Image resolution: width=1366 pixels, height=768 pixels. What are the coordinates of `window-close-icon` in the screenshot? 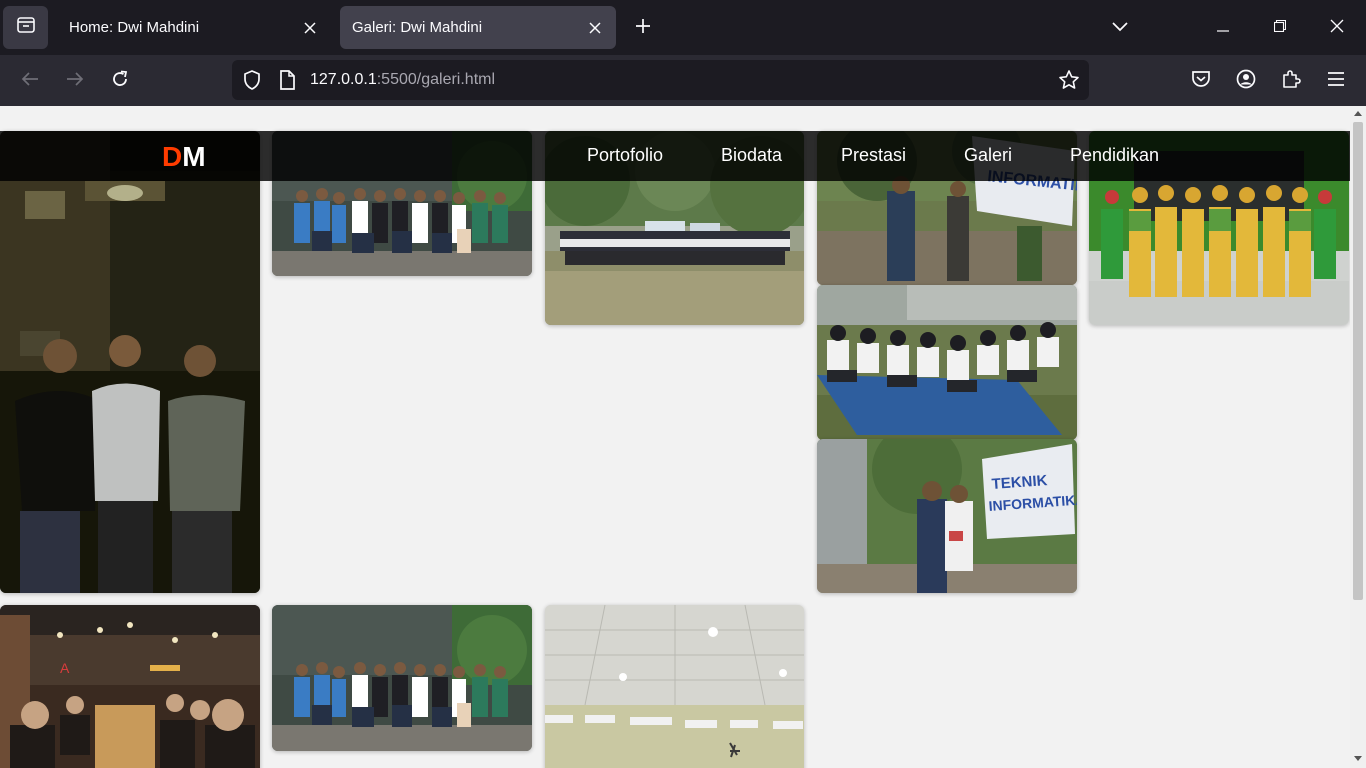 It's located at (1337, 28).